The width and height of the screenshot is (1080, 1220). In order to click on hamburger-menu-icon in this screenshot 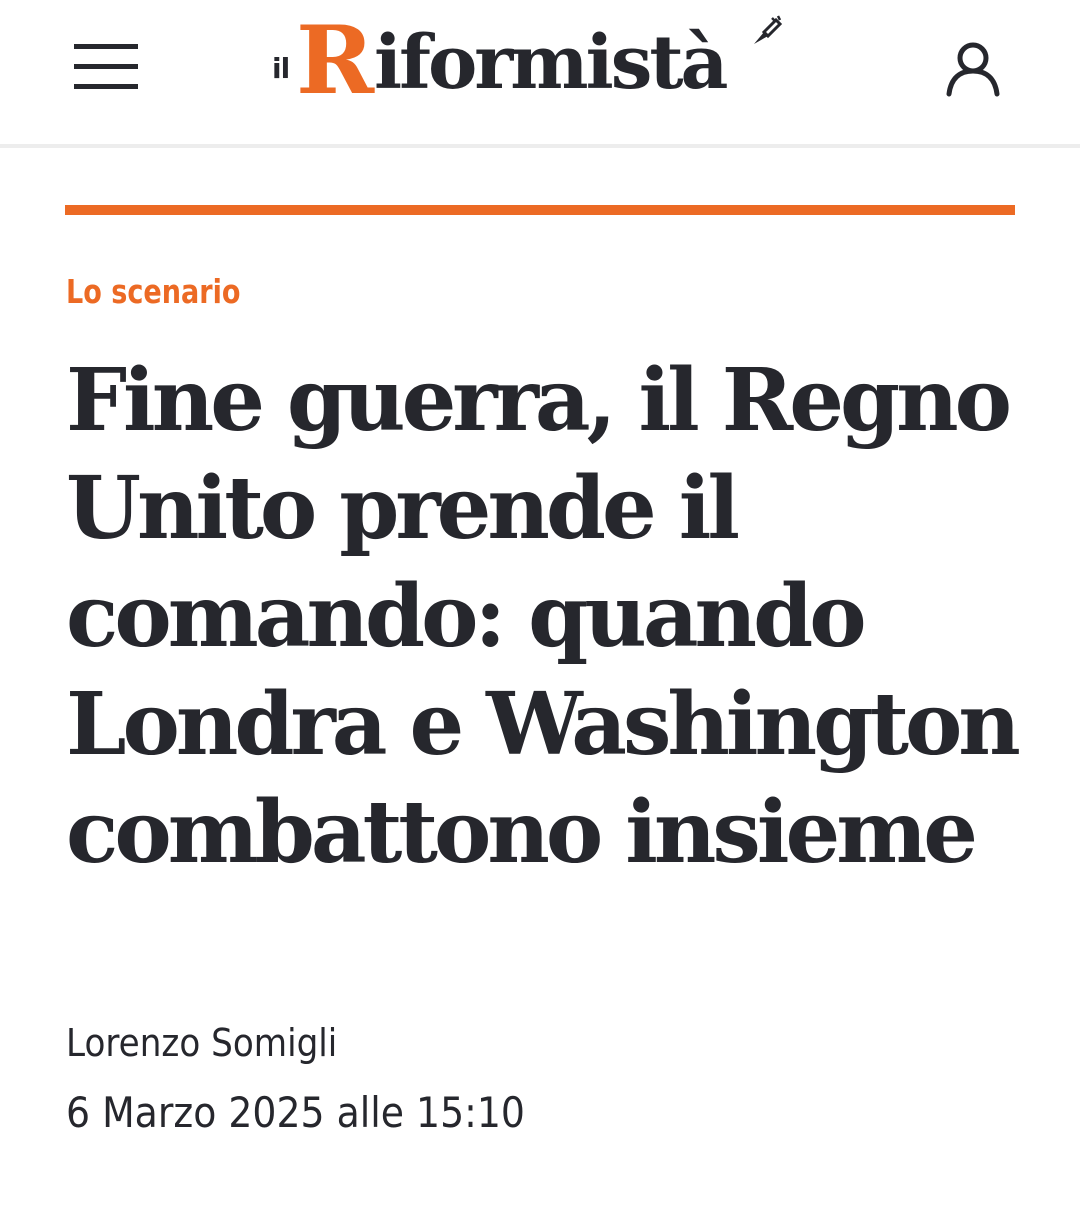, I will do `click(107, 67)`.